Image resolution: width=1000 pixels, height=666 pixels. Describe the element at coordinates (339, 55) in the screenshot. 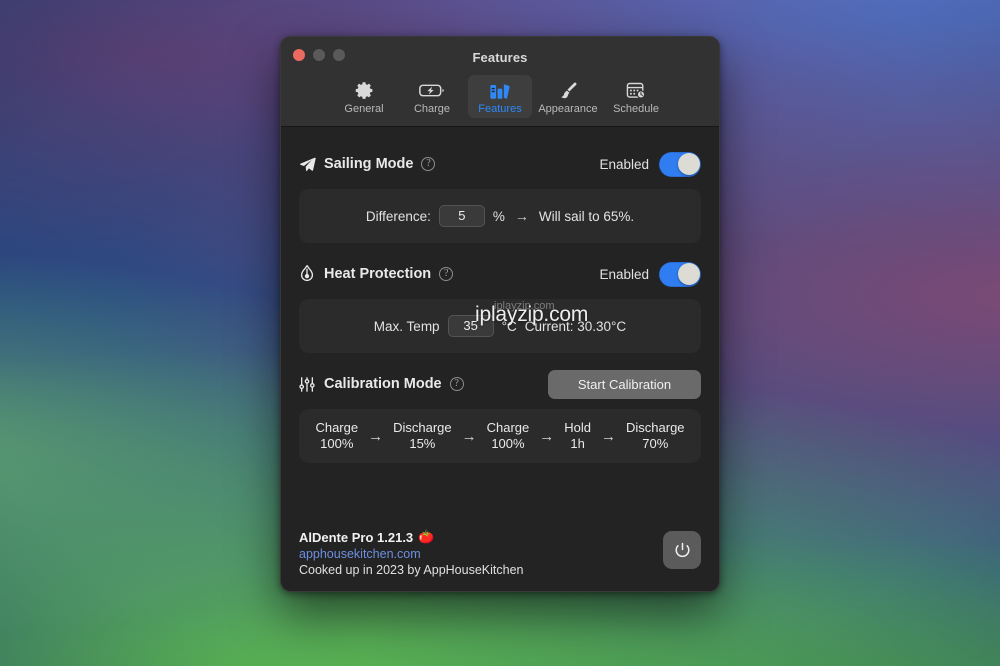

I see `maximize-button-icon` at that location.